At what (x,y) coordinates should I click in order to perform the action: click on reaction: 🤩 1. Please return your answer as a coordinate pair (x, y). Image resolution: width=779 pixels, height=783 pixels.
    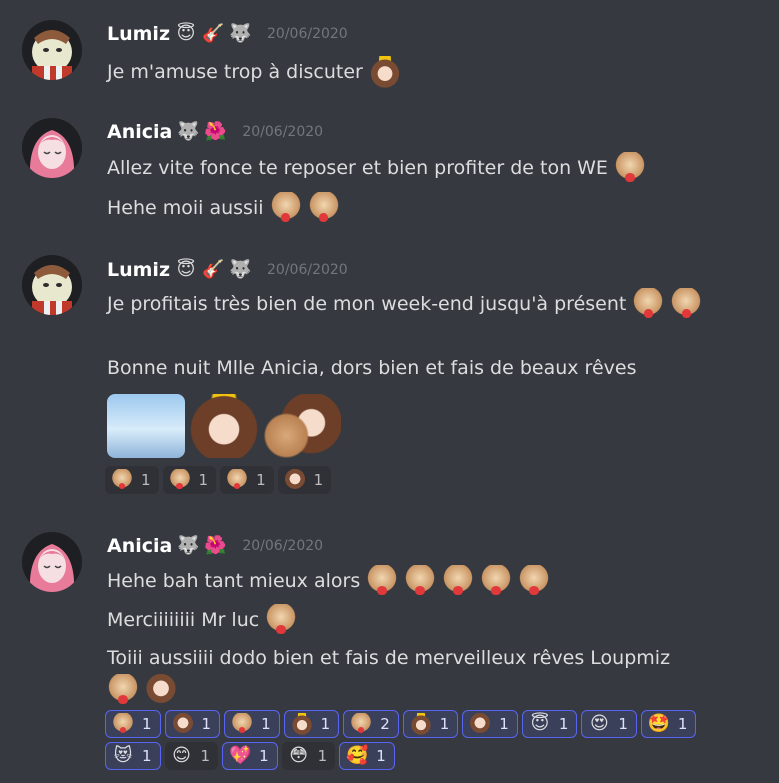
    Looking at the image, I should click on (668, 724).